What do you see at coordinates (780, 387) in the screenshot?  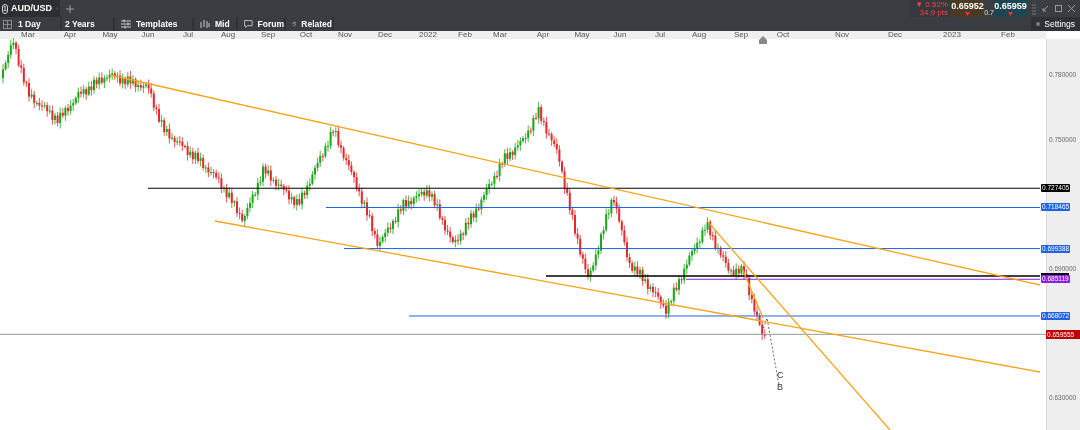 I see `wave-label: B` at bounding box center [780, 387].